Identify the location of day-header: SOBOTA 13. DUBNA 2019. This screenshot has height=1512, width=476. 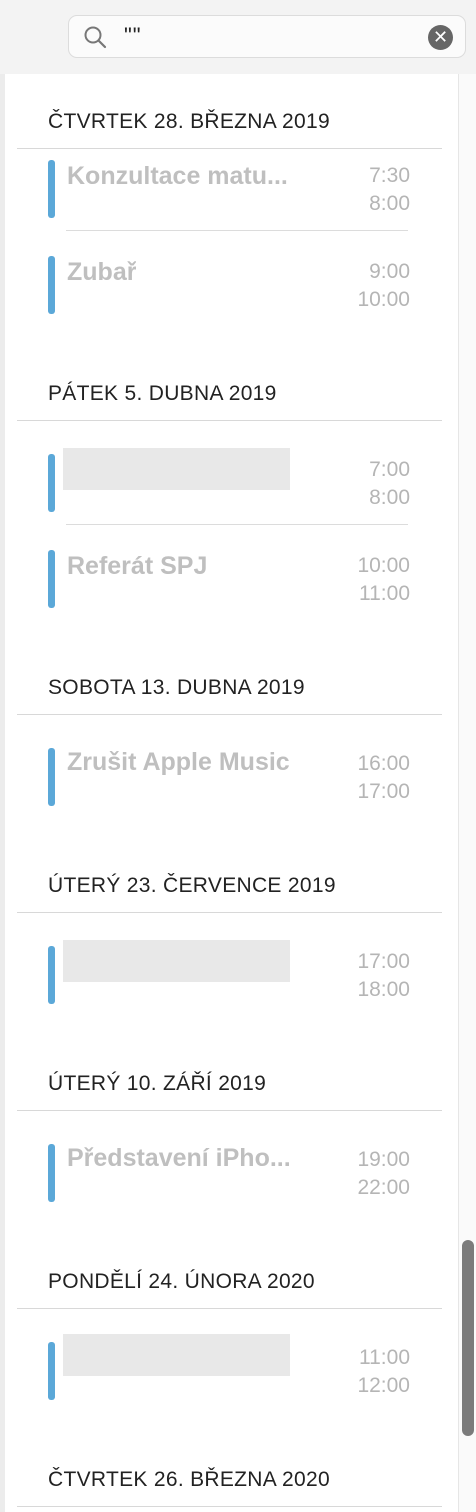
(176, 687).